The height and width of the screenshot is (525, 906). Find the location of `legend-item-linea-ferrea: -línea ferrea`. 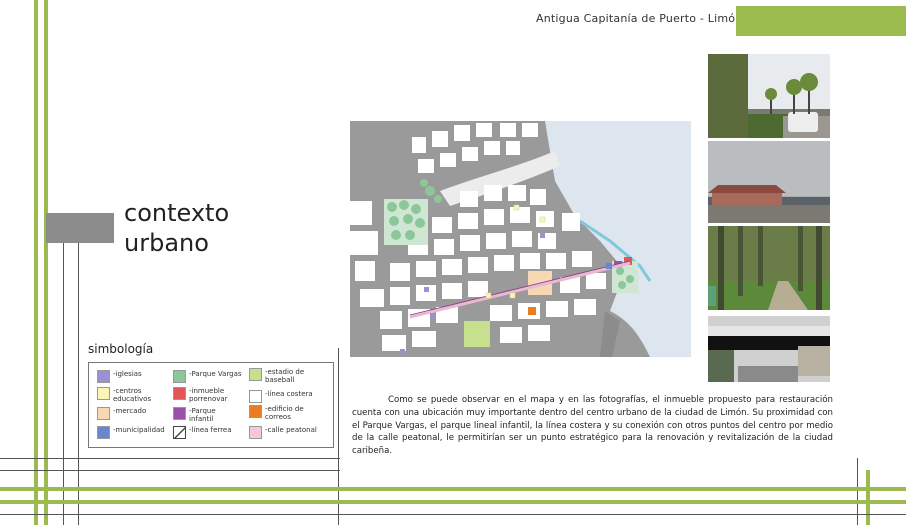

legend-item-linea-ferrea: -línea ferrea is located at coordinates (202, 432).